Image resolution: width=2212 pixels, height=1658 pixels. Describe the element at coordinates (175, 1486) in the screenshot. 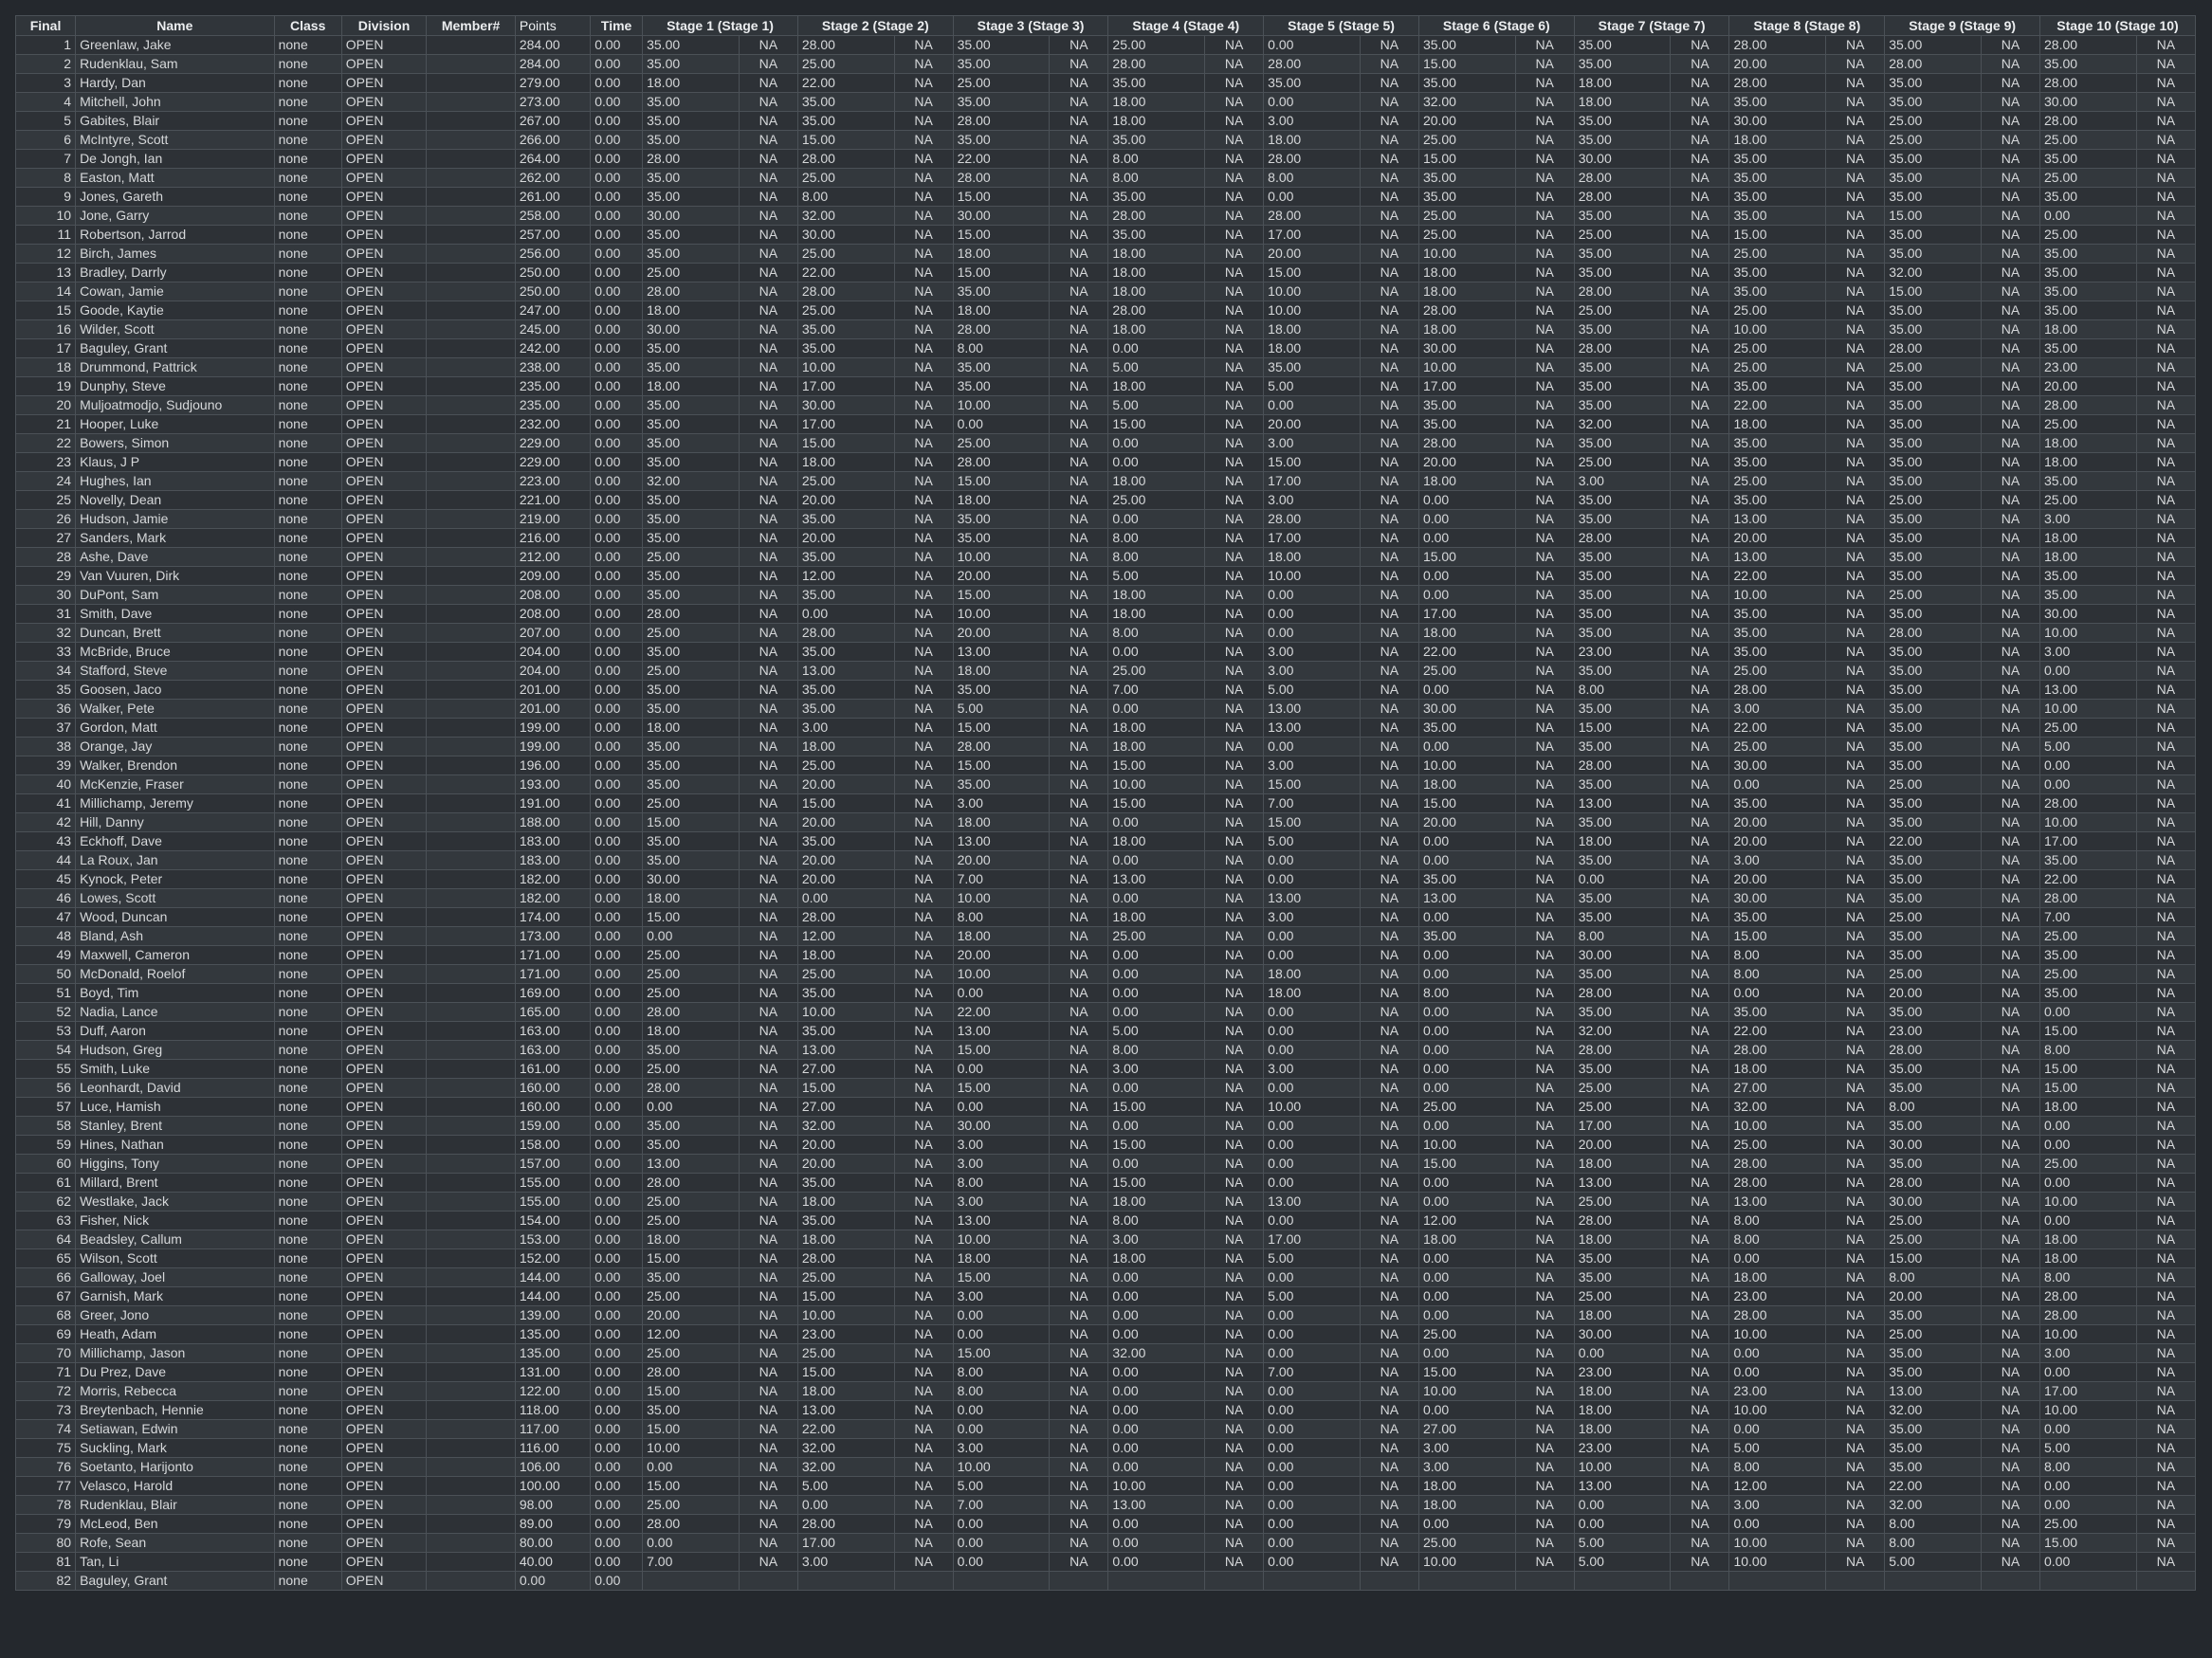

I see `name-cell: Velasco, Harold` at that location.